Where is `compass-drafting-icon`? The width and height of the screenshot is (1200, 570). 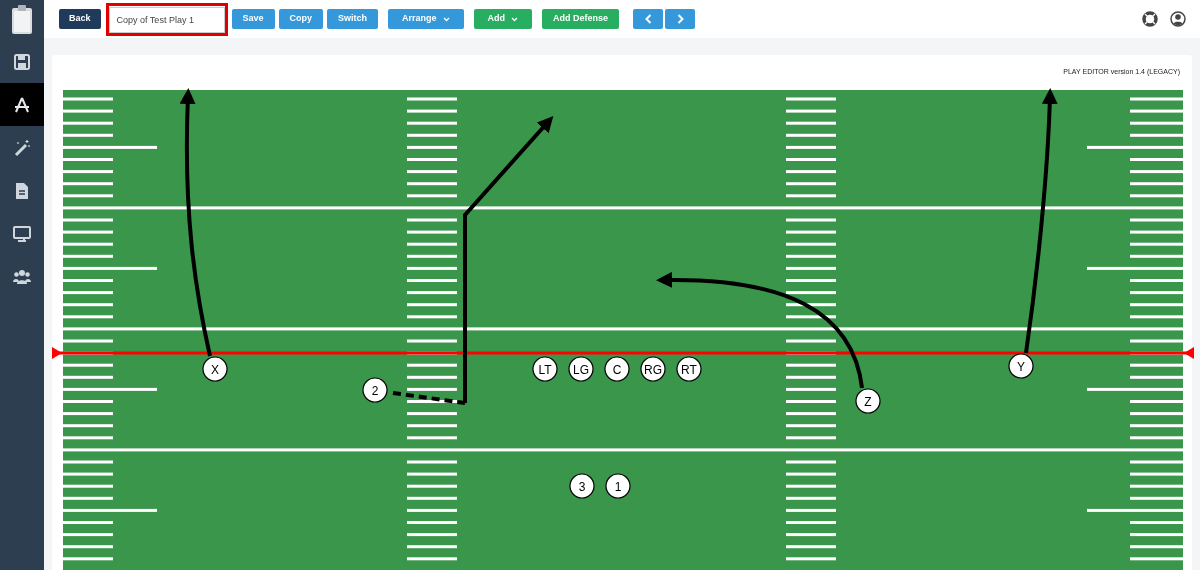 compass-drafting-icon is located at coordinates (22, 104).